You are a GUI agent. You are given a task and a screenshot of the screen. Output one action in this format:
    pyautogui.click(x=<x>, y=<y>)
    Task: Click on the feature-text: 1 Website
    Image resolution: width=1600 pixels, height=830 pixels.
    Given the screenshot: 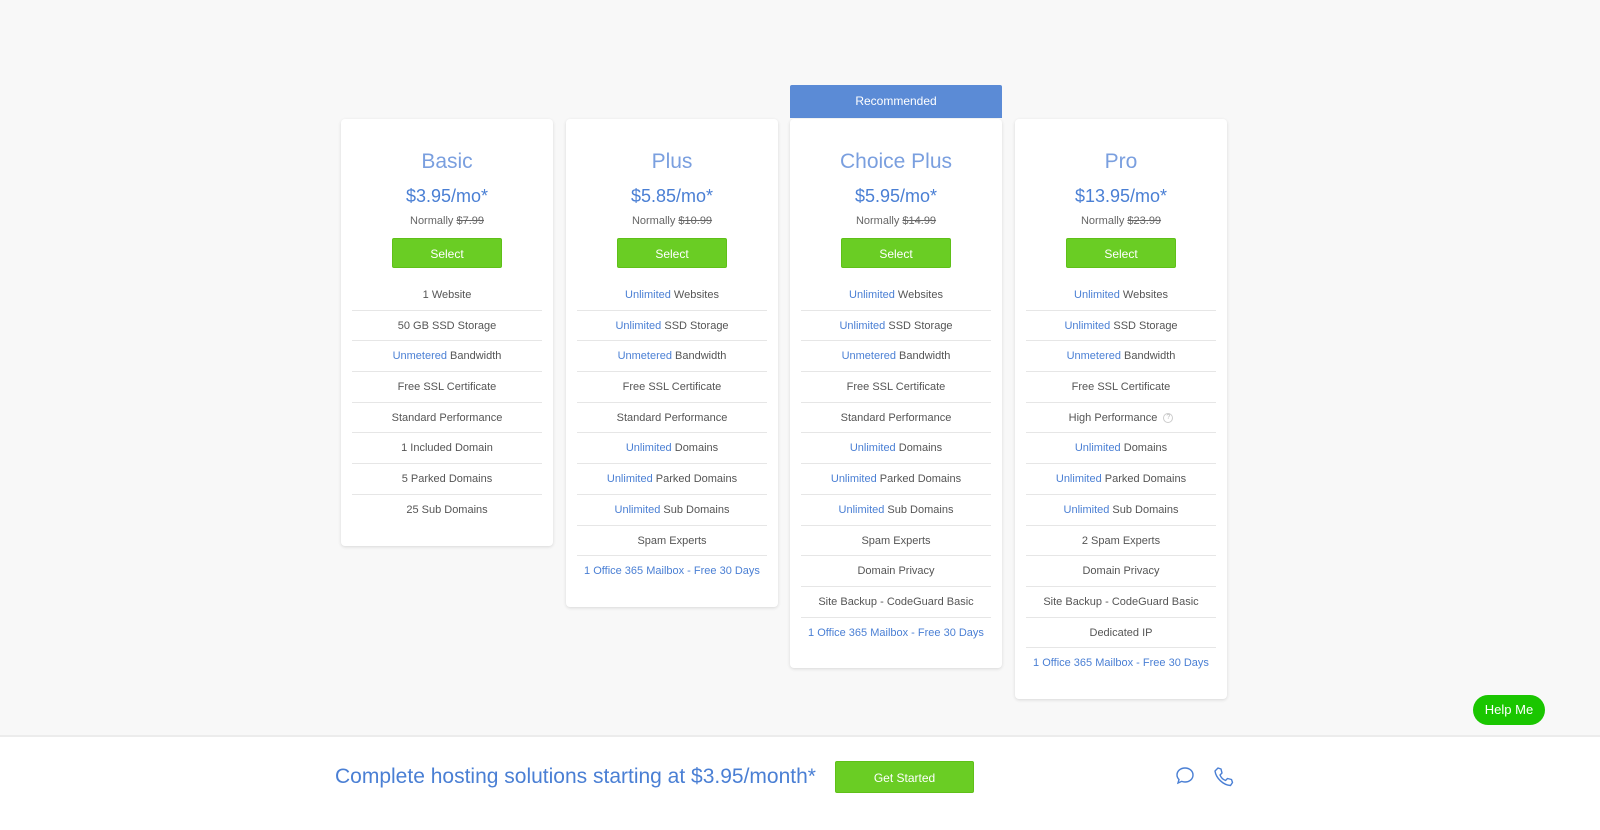 What is the action you would take?
    pyautogui.click(x=447, y=295)
    